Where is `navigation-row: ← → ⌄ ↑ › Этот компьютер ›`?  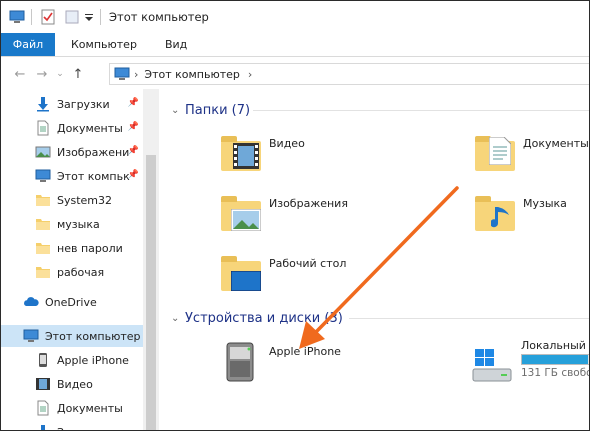
navigation-row: ← → ⌄ ↑ › Этот компьютер › is located at coordinates (295, 74).